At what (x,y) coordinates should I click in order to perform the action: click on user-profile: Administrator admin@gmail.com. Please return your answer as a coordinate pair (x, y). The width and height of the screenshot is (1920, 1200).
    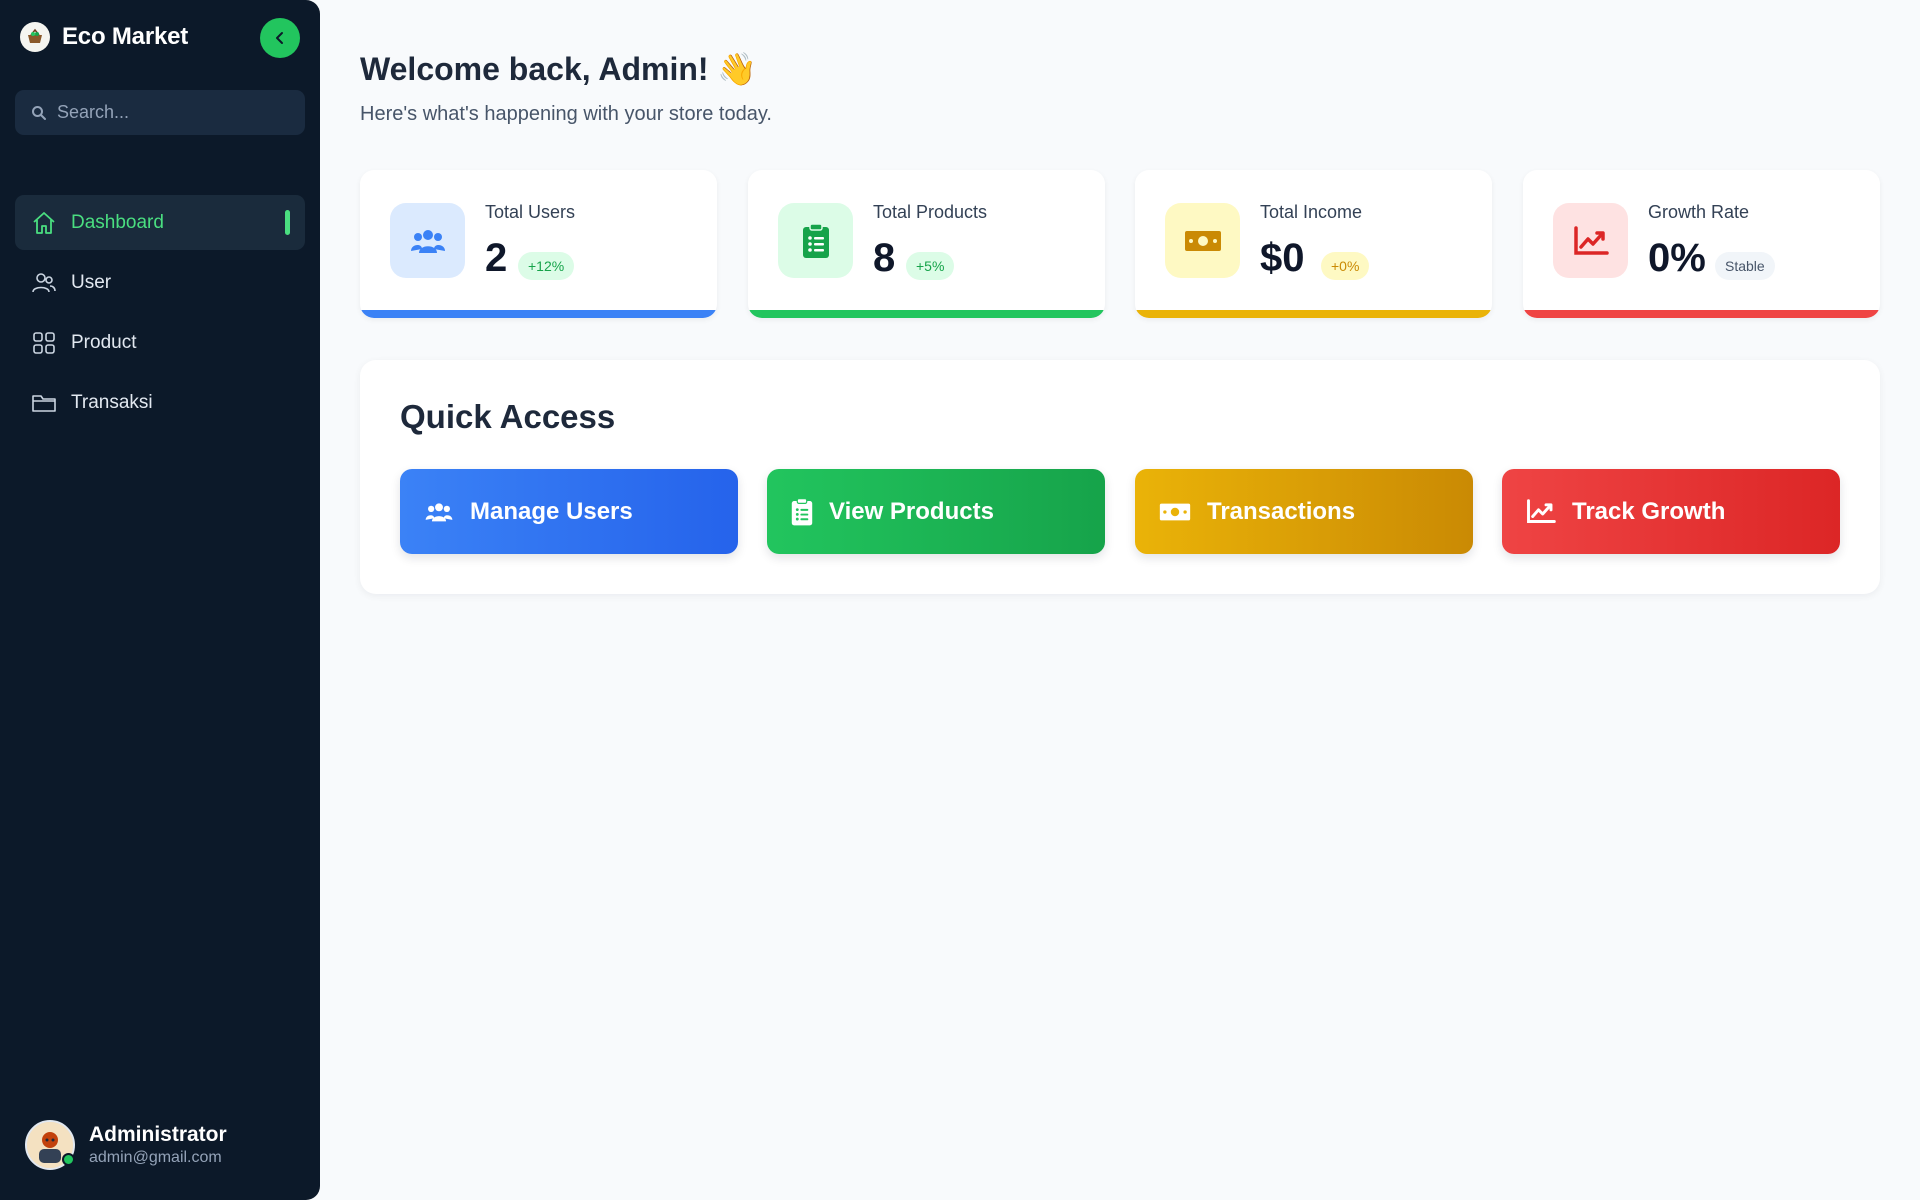
    Looking at the image, I should click on (126, 1145).